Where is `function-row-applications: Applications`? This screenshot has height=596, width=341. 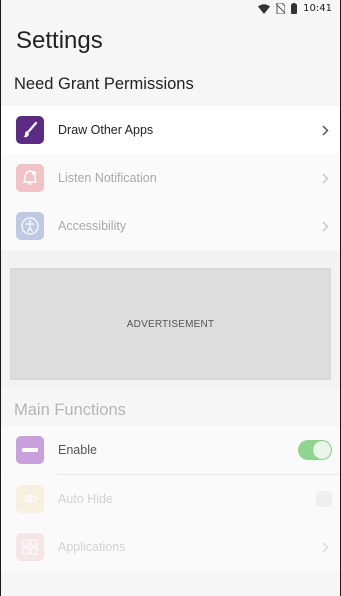 function-row-applications: Applications is located at coordinates (170, 547).